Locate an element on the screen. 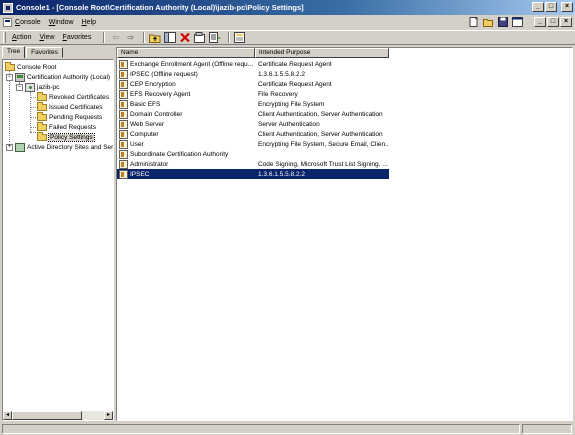  up-one-level-icon is located at coordinates (155, 37).